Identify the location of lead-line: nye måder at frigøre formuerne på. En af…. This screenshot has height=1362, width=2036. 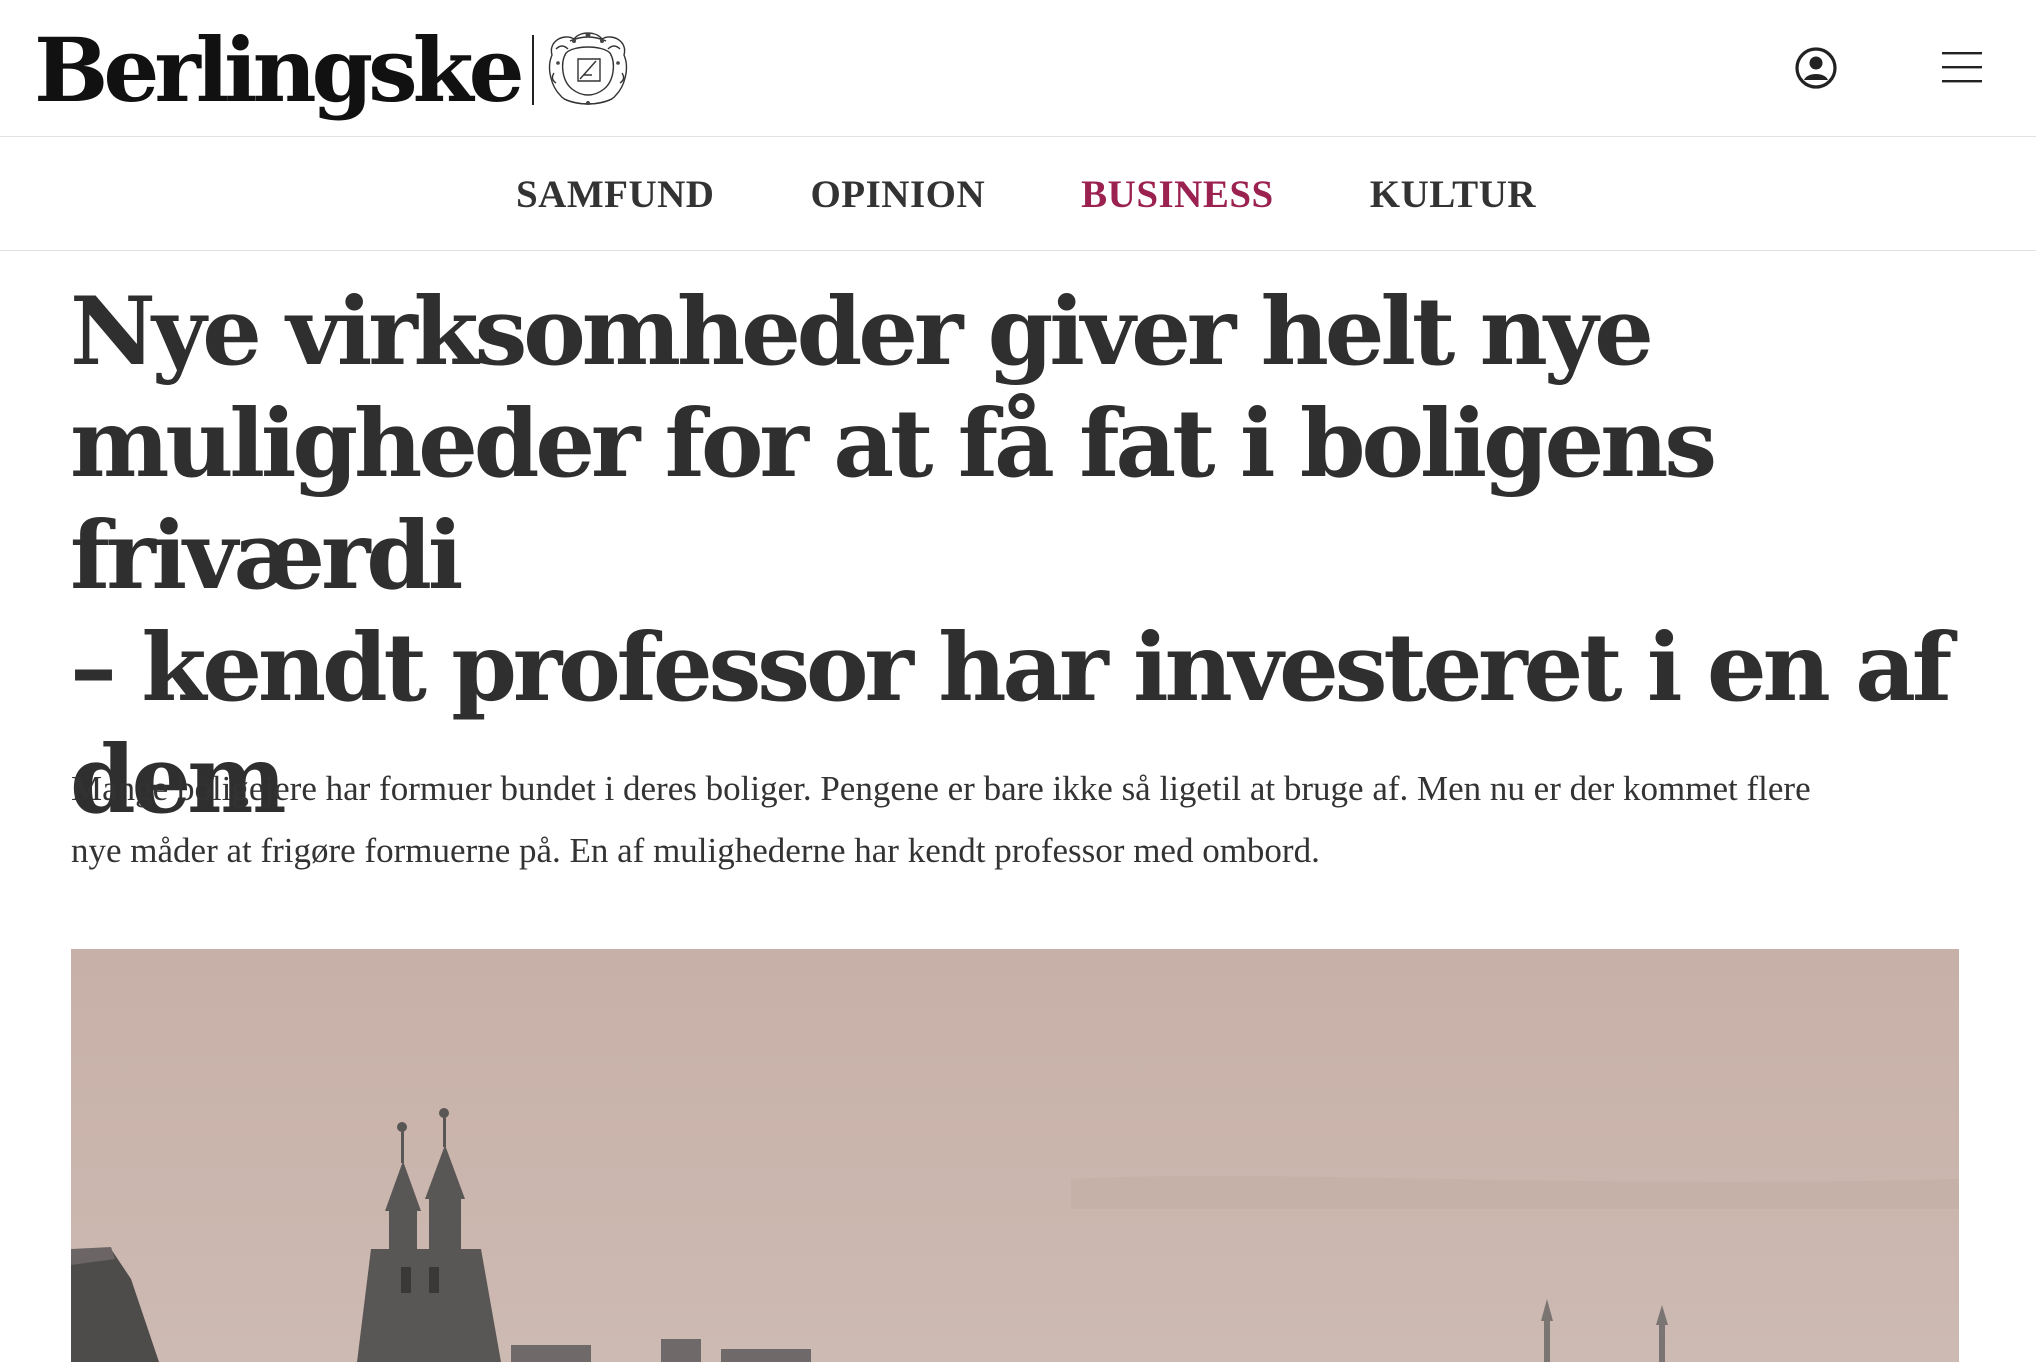
(695, 850).